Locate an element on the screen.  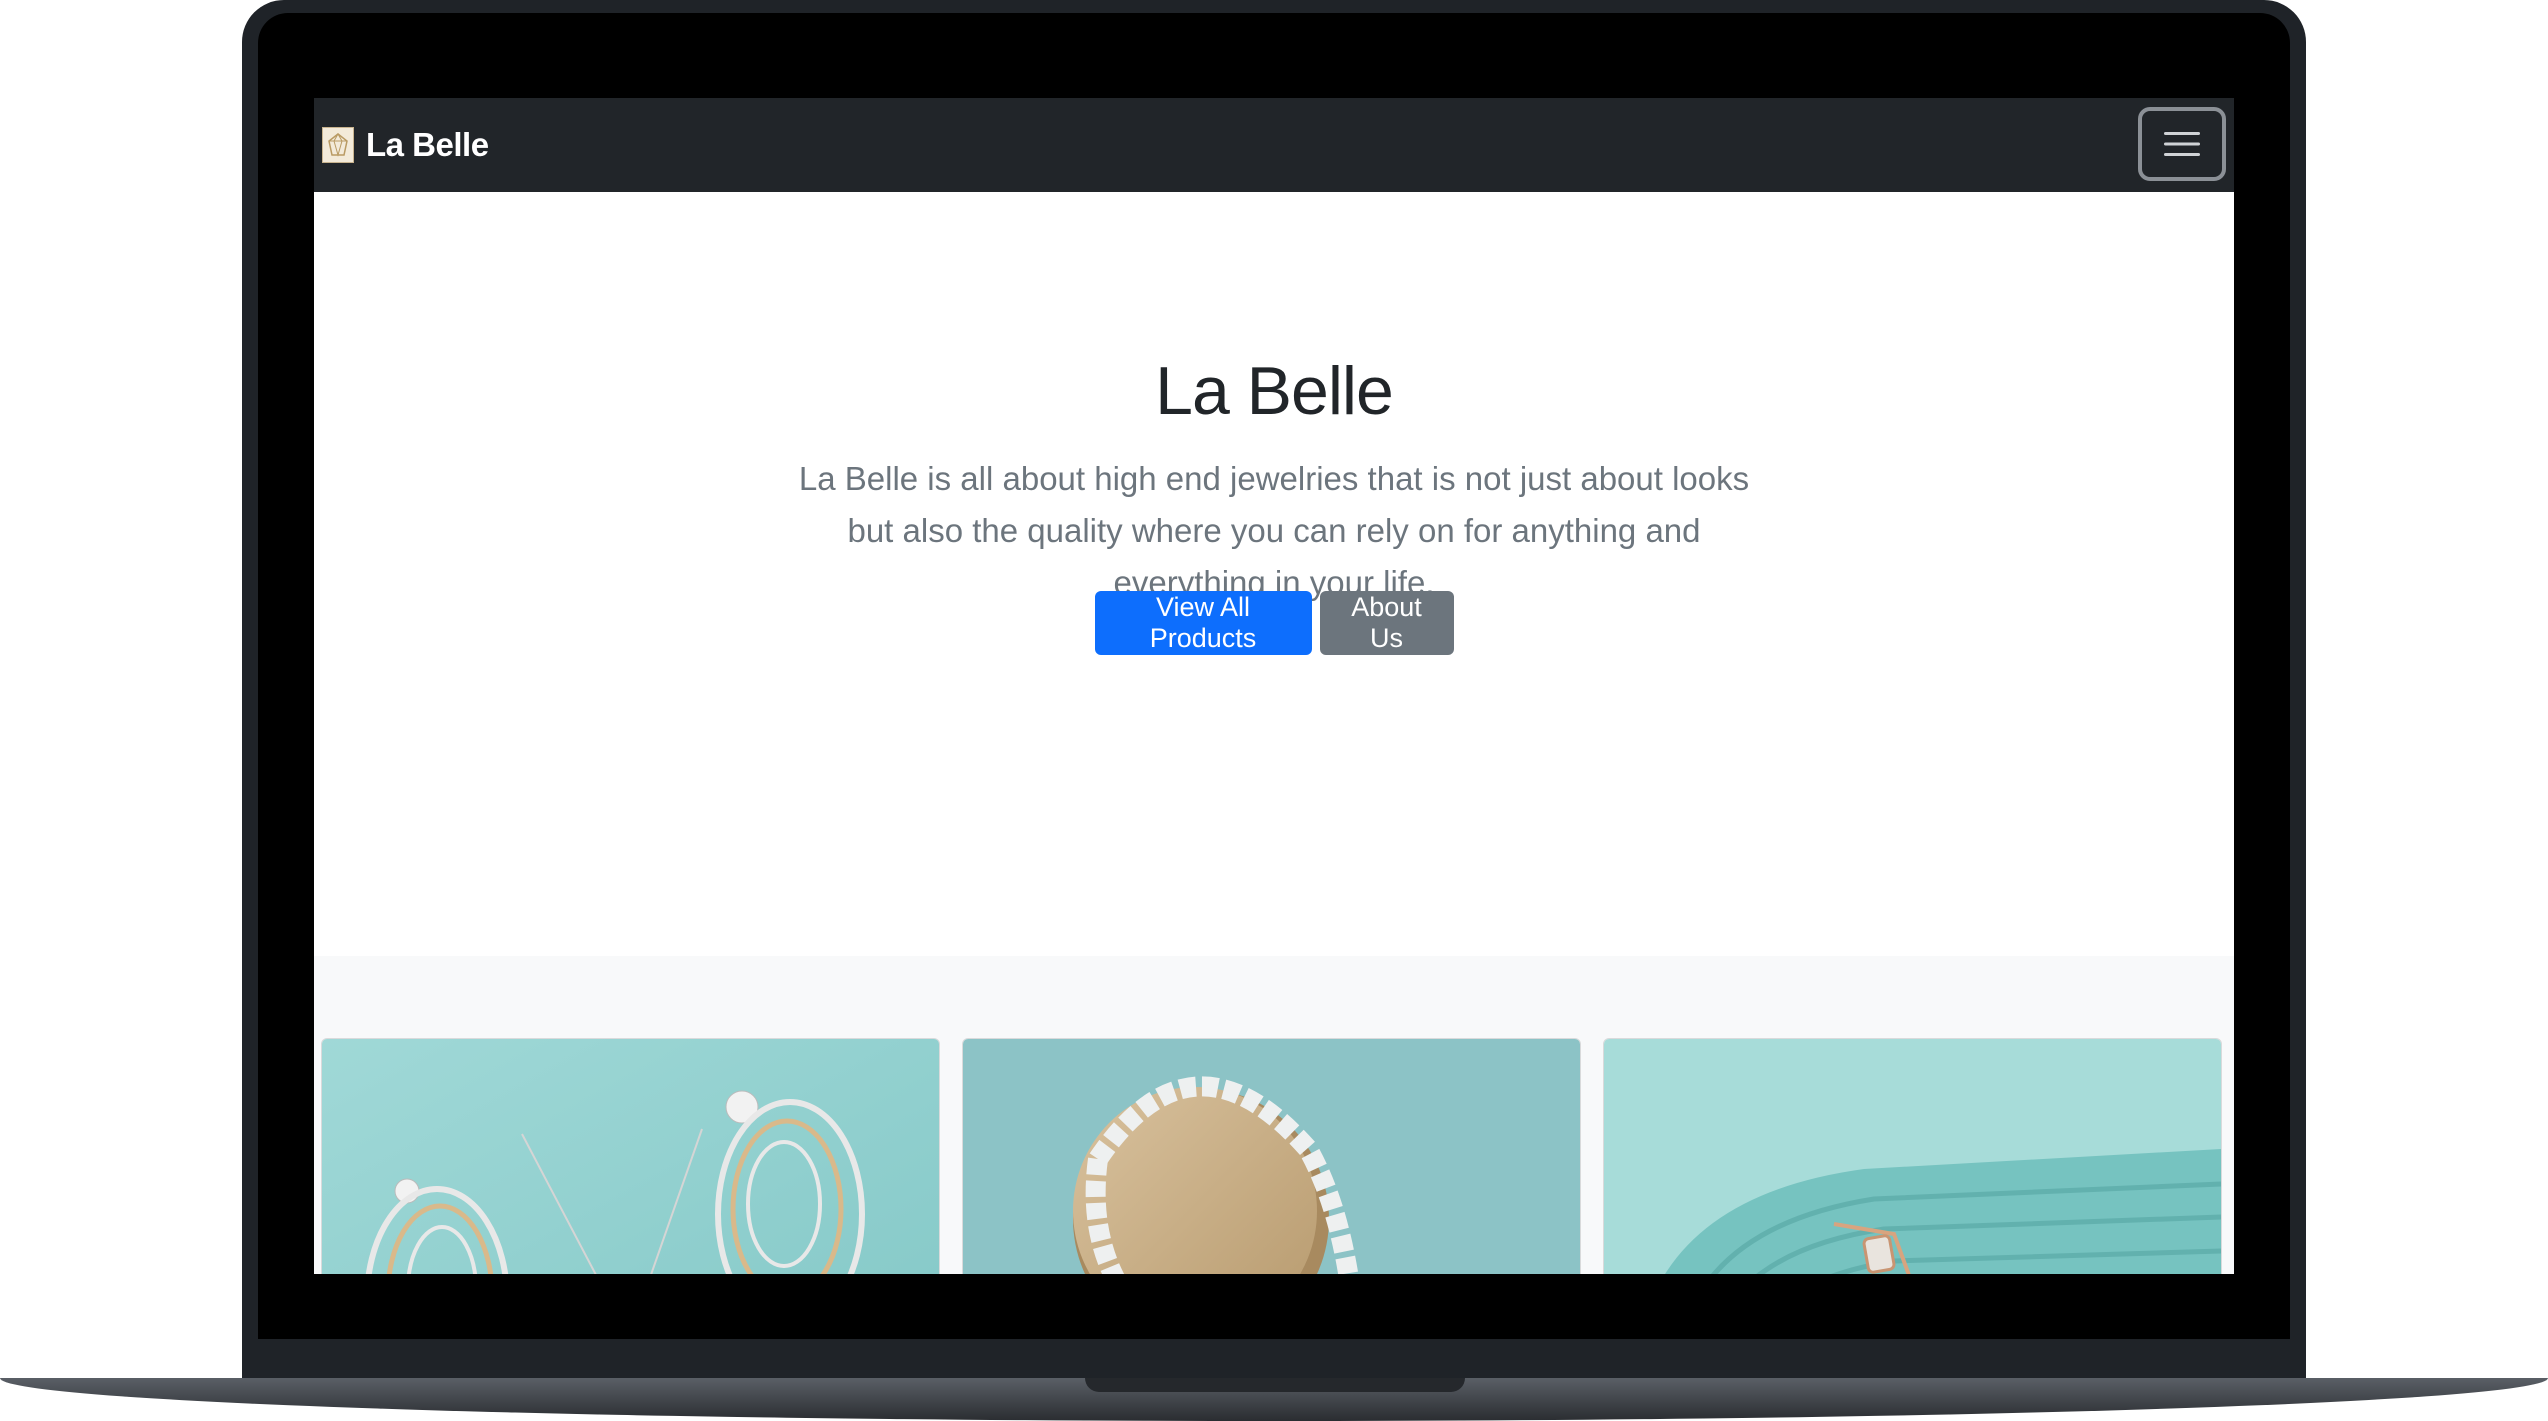
brand-name: La Belle is located at coordinates (427, 144).